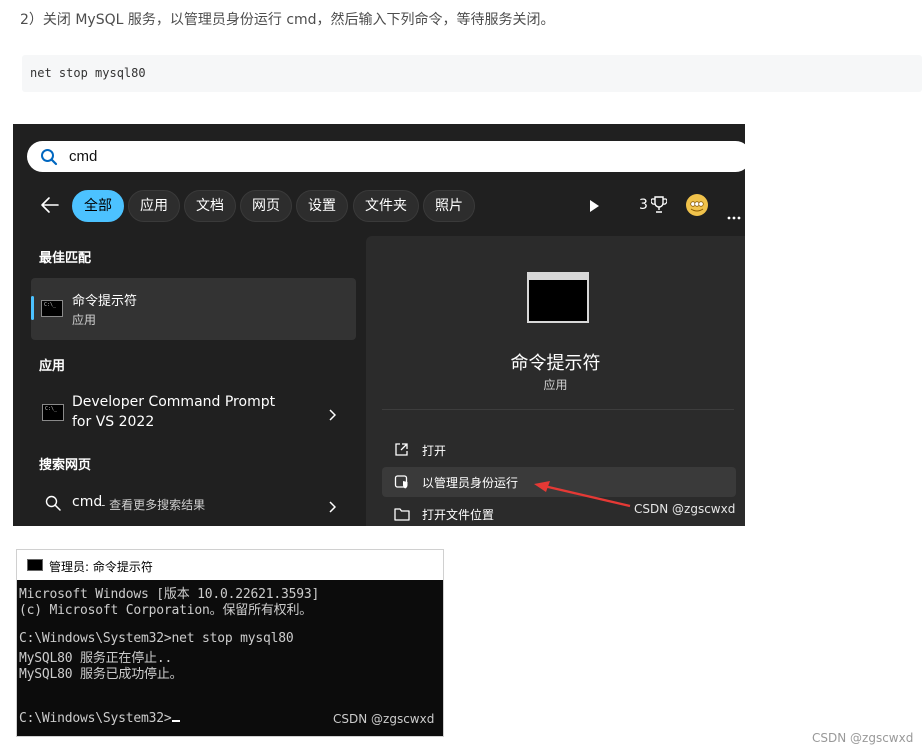 Image resolution: width=922 pixels, height=754 pixels. I want to click on action-open-label: 打开, so click(434, 451).